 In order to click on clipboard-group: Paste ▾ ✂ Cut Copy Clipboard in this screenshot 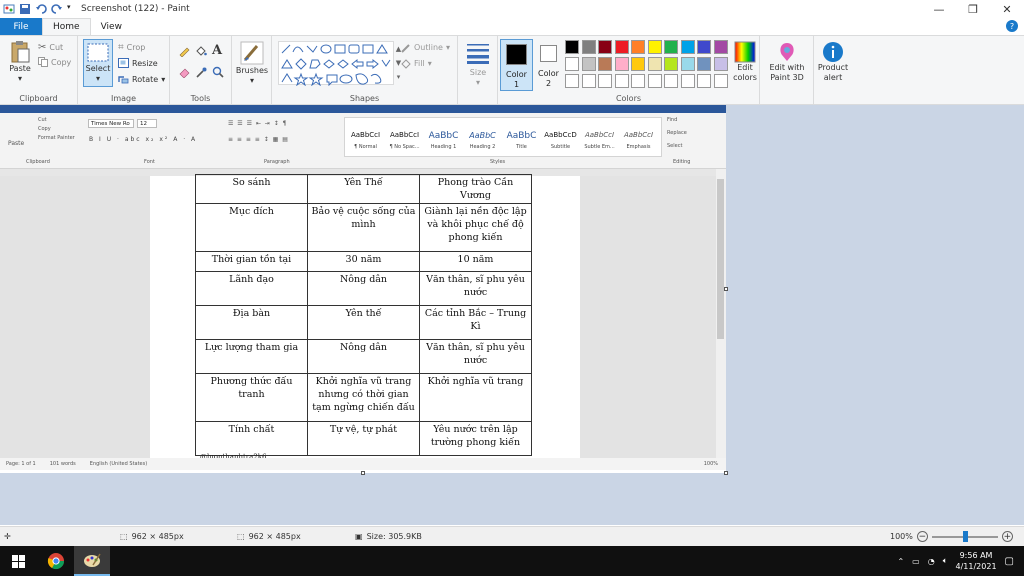, I will do `click(39, 70)`.